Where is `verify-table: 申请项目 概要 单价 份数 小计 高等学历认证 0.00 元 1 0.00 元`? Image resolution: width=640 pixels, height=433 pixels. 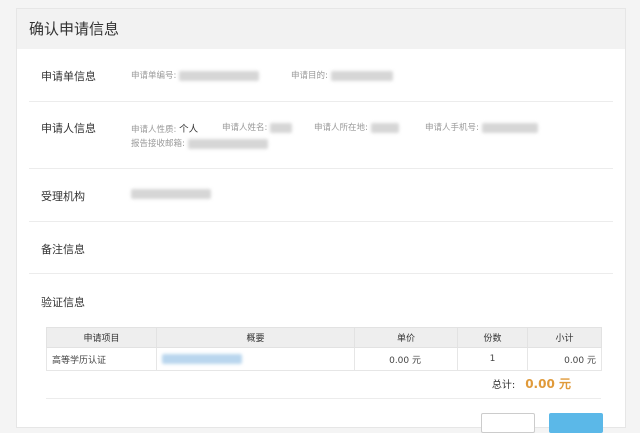 verify-table: 申请项目 概要 单价 份数 小计 高等学历认证 0.00 元 1 0.00 元 is located at coordinates (324, 349).